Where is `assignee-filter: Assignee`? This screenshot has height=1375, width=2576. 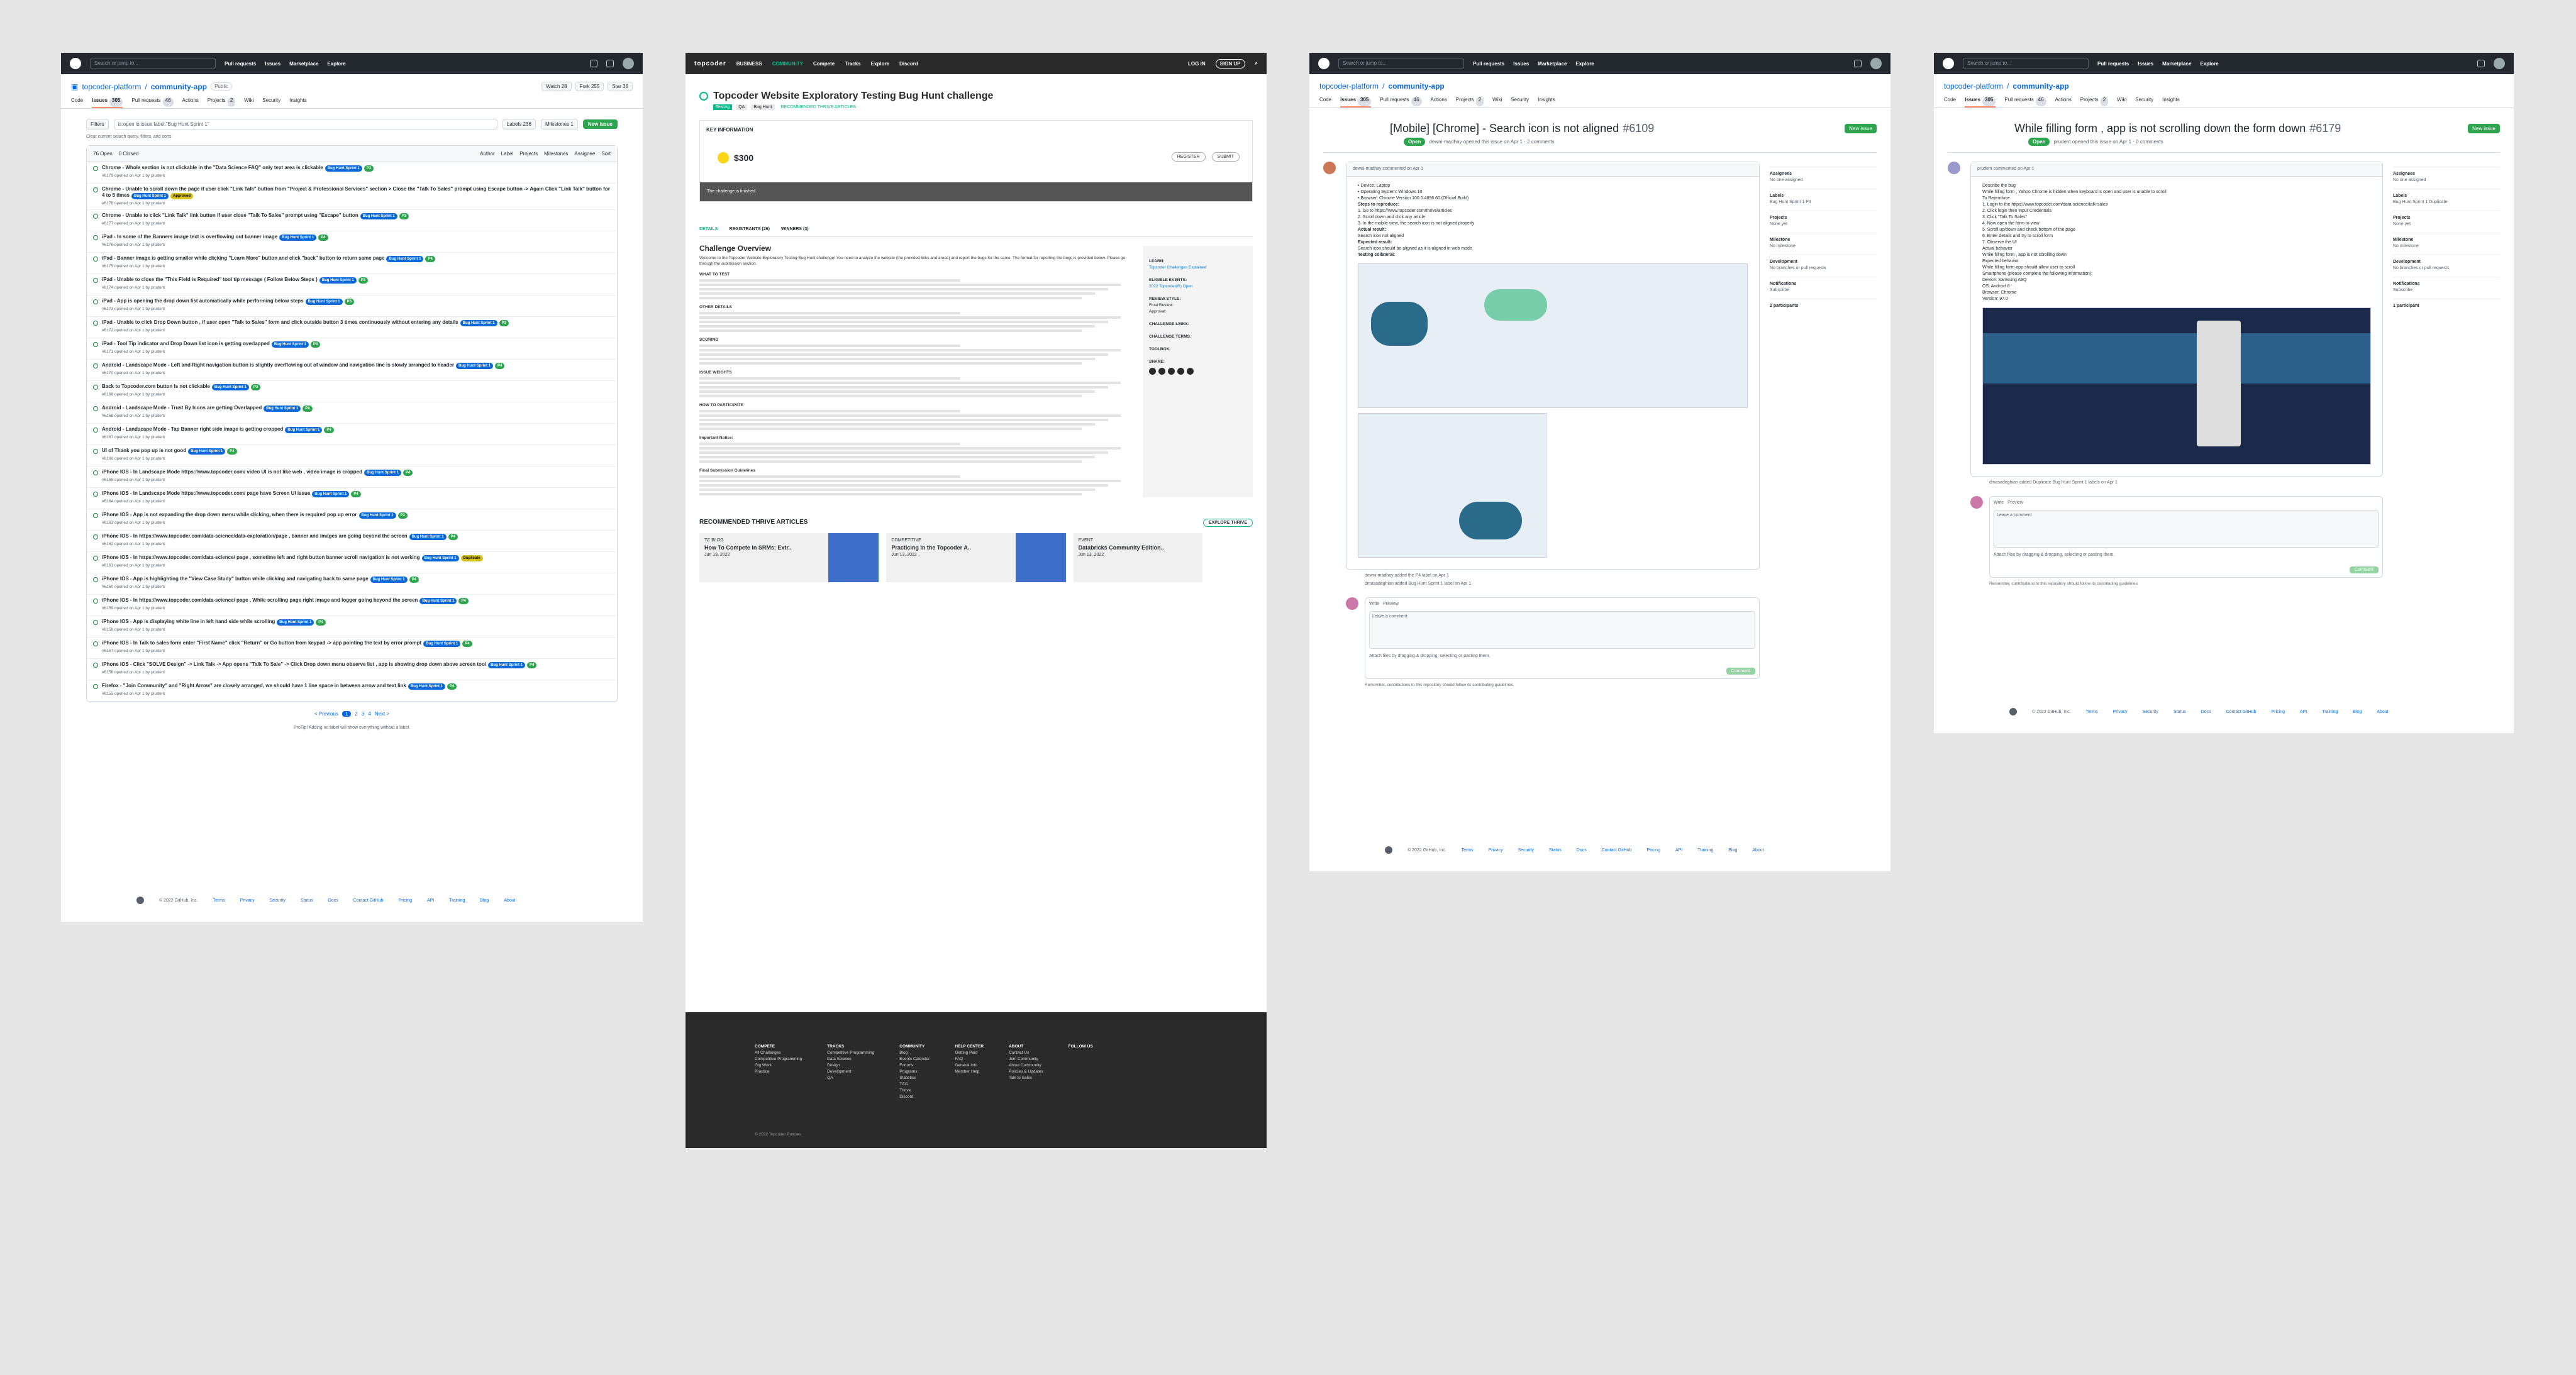
assignee-filter: Assignee is located at coordinates (584, 154).